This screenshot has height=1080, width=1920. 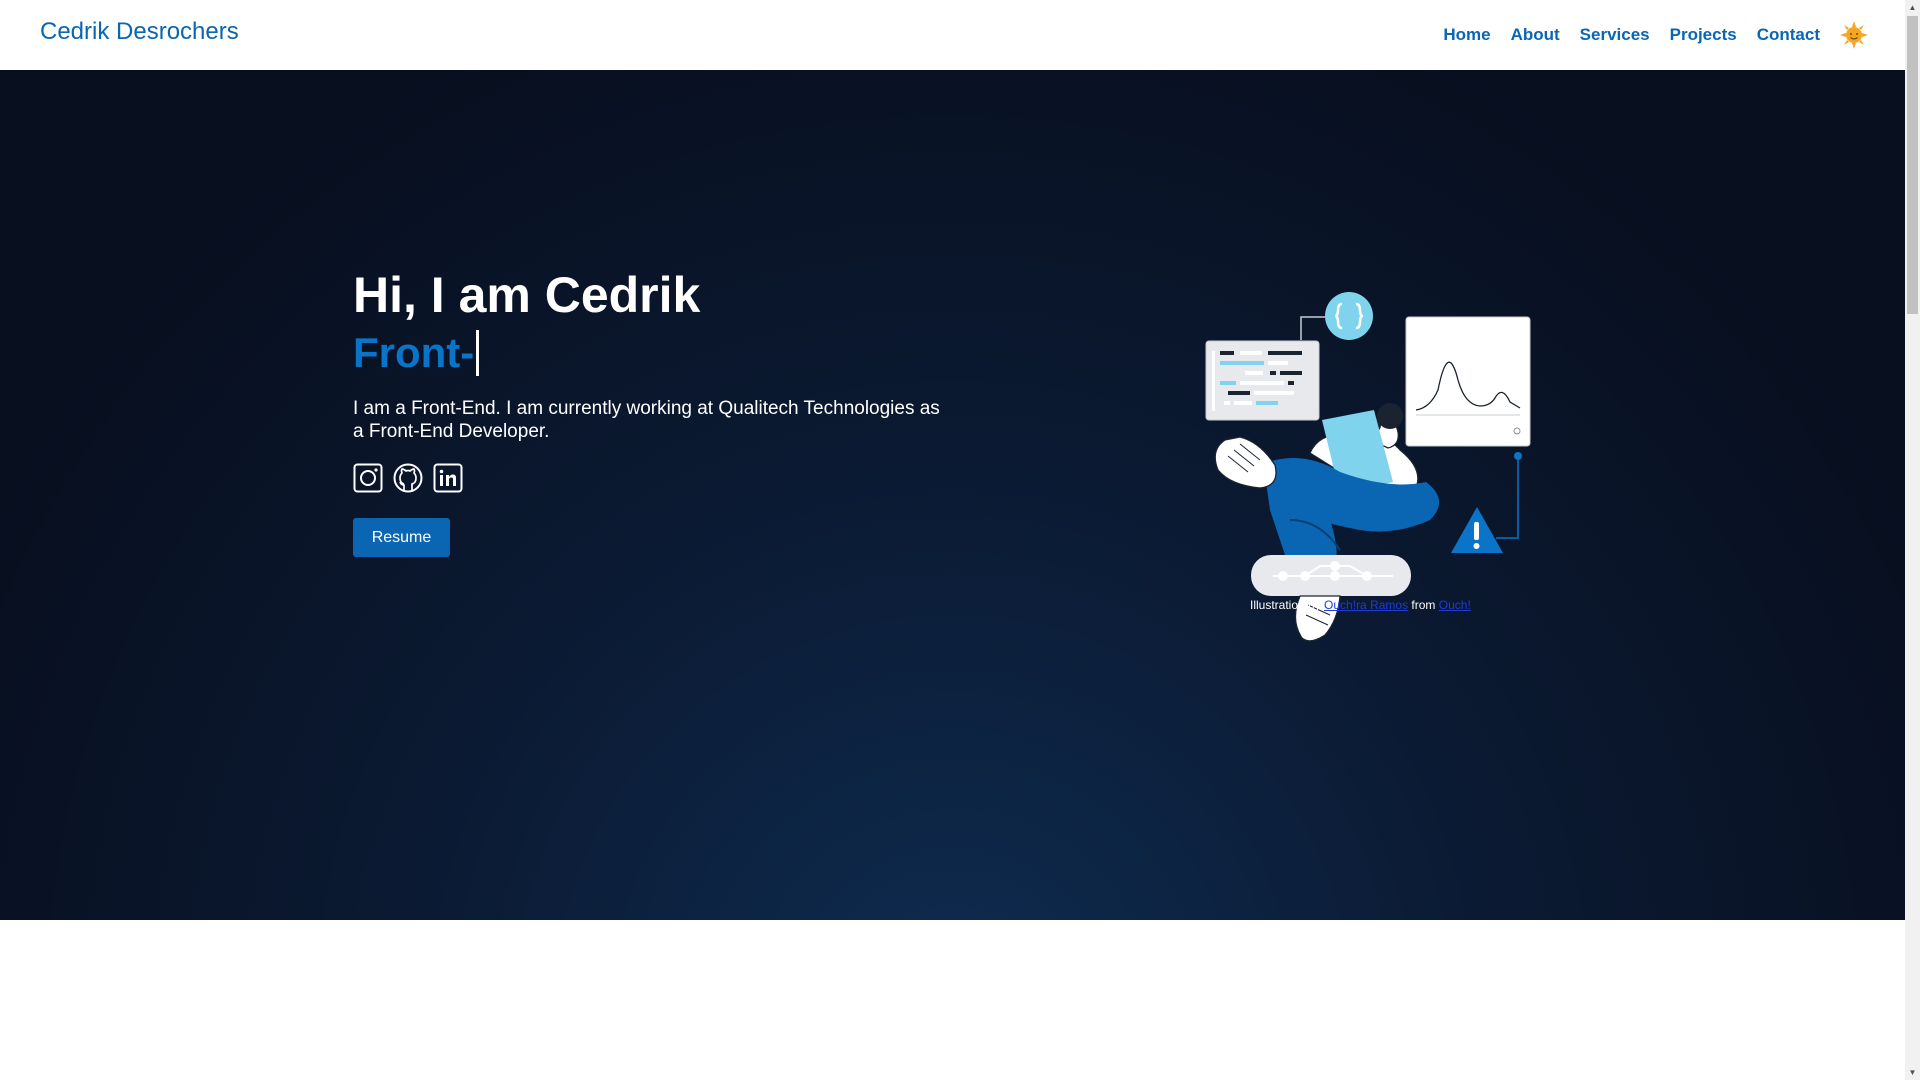 What do you see at coordinates (1368, 467) in the screenshot?
I see `developer-illustration` at bounding box center [1368, 467].